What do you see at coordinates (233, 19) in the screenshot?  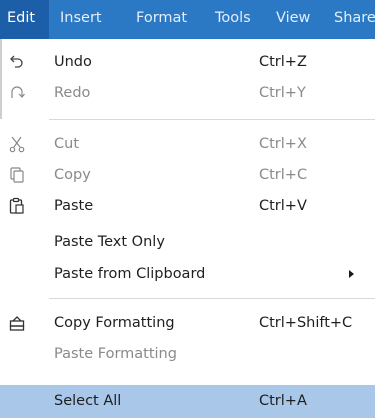 I see `menubar-tools: Tools` at bounding box center [233, 19].